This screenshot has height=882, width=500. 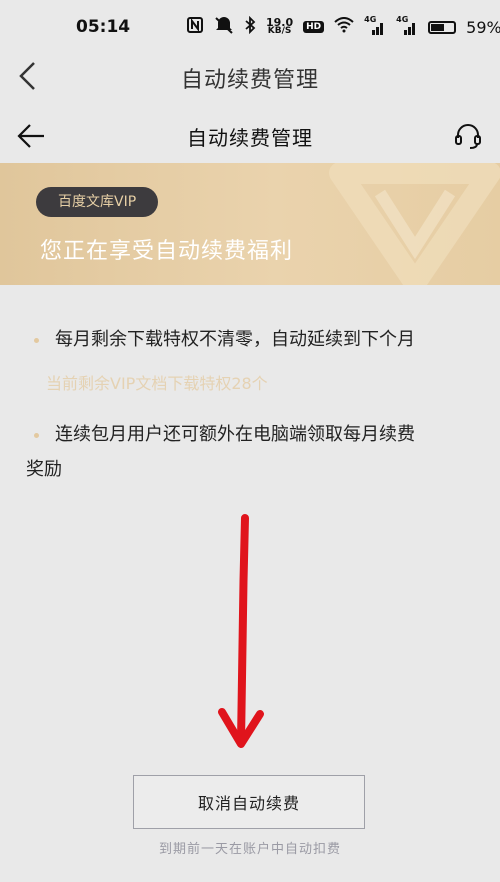 I want to click on status-icons: 19.0 KB/S HD 4G 4G 59%, so click(x=343, y=26).